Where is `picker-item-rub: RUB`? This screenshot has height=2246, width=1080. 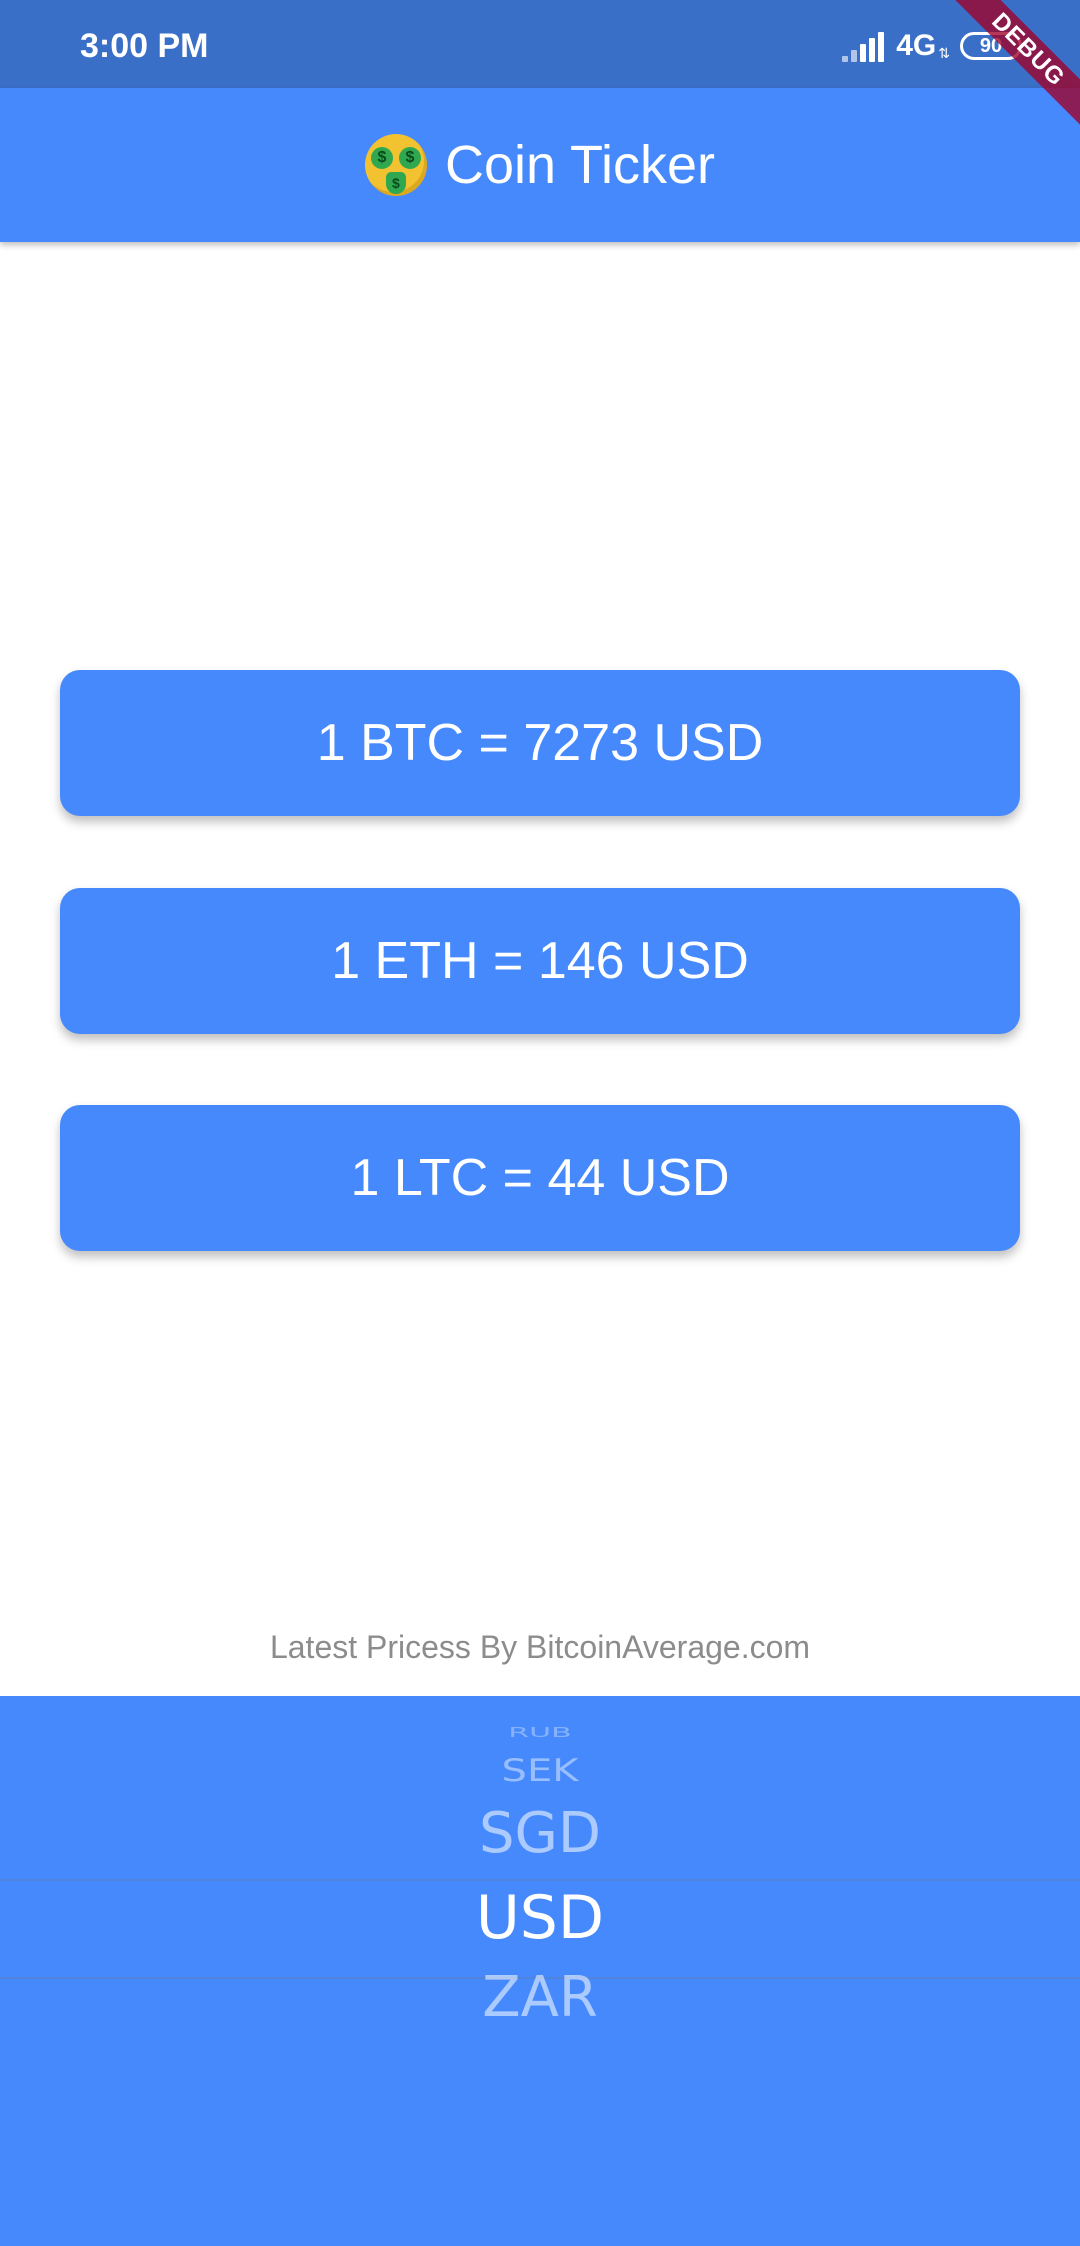
picker-item-rub: RUB is located at coordinates (540, 1733).